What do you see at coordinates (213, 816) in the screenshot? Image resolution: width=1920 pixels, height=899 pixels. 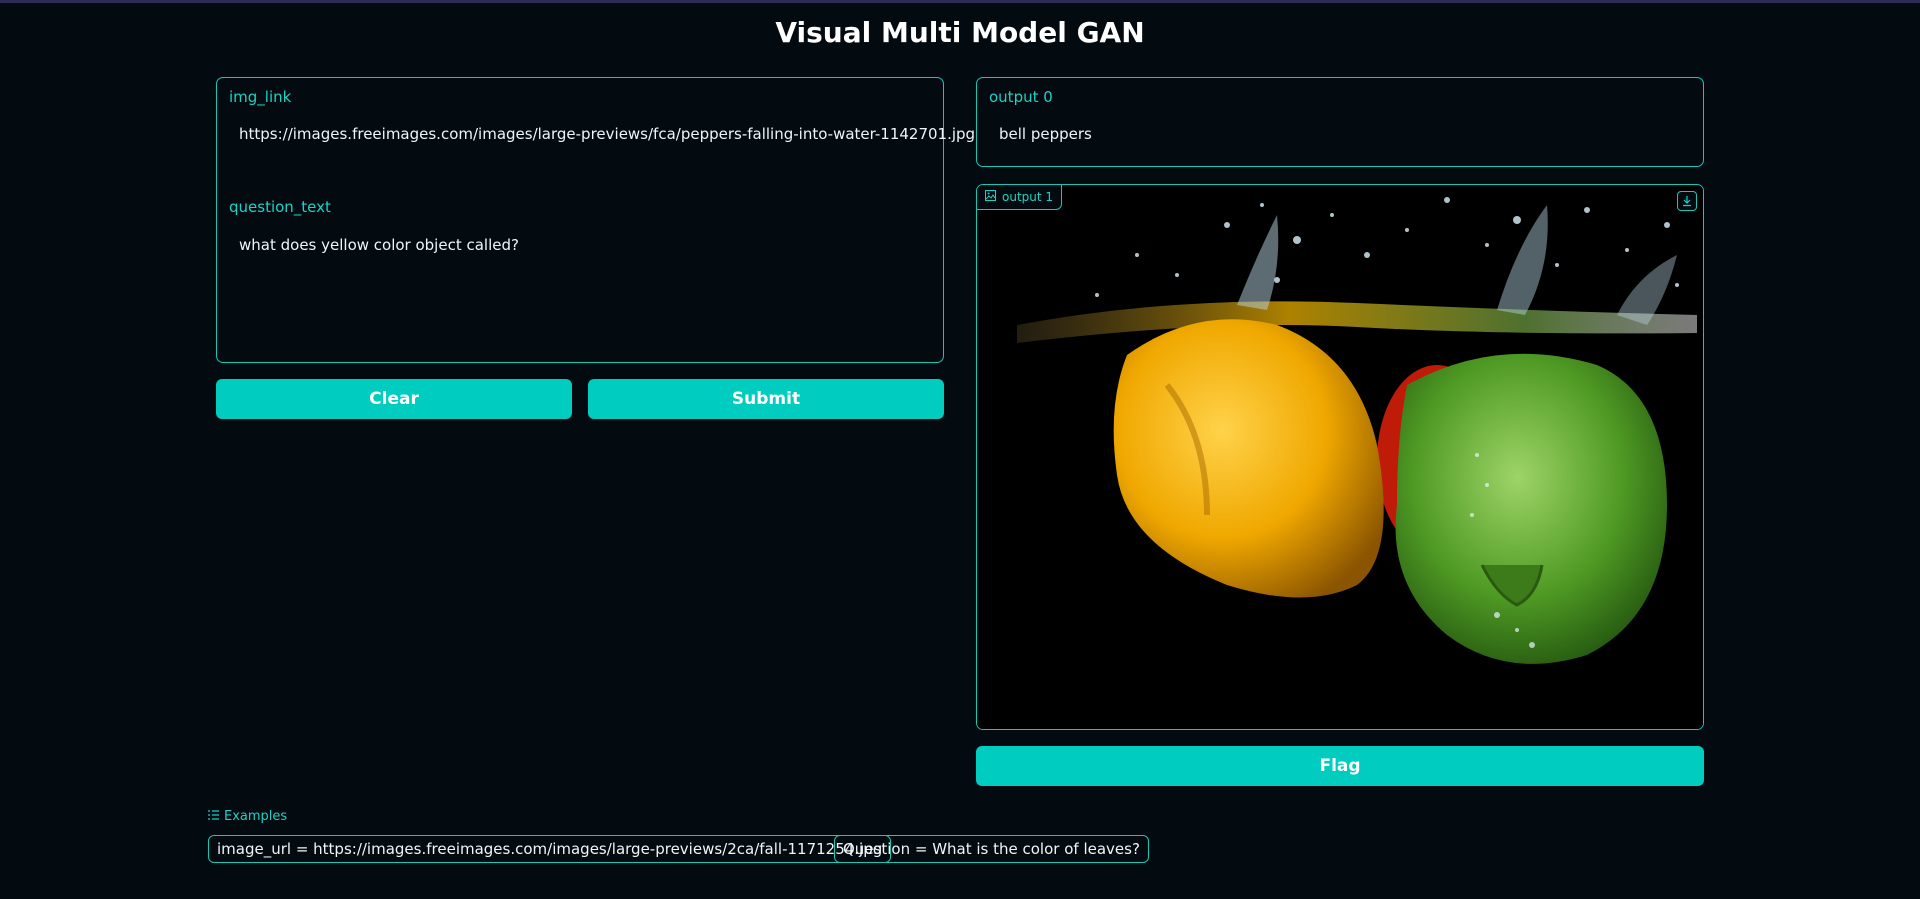 I see `list-icon` at bounding box center [213, 816].